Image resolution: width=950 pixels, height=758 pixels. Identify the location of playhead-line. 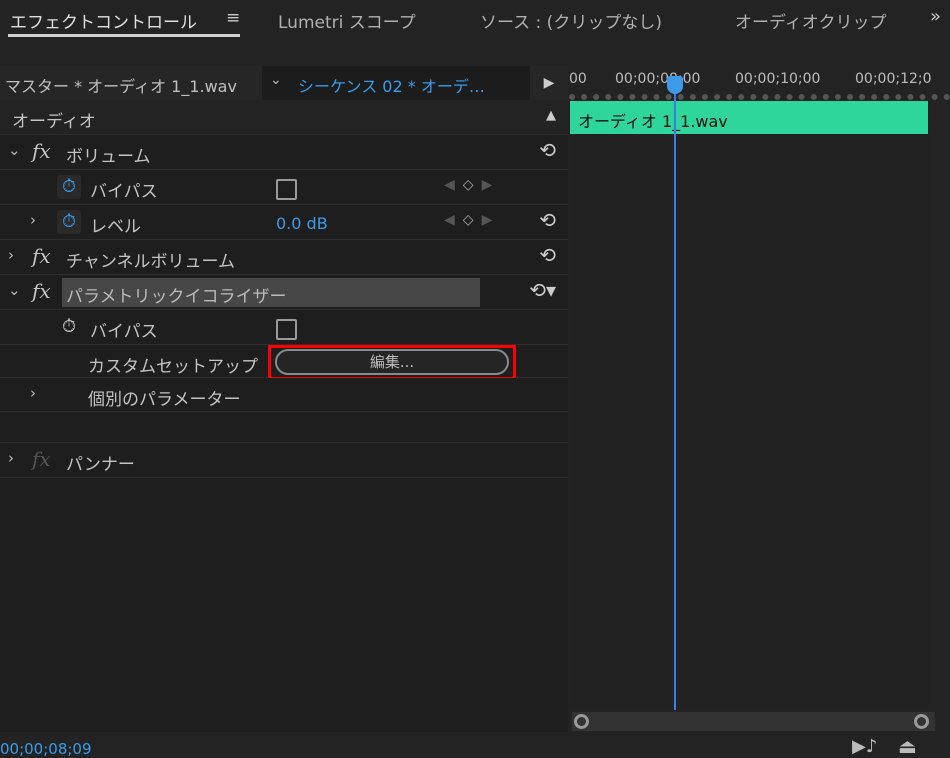
(675, 399).